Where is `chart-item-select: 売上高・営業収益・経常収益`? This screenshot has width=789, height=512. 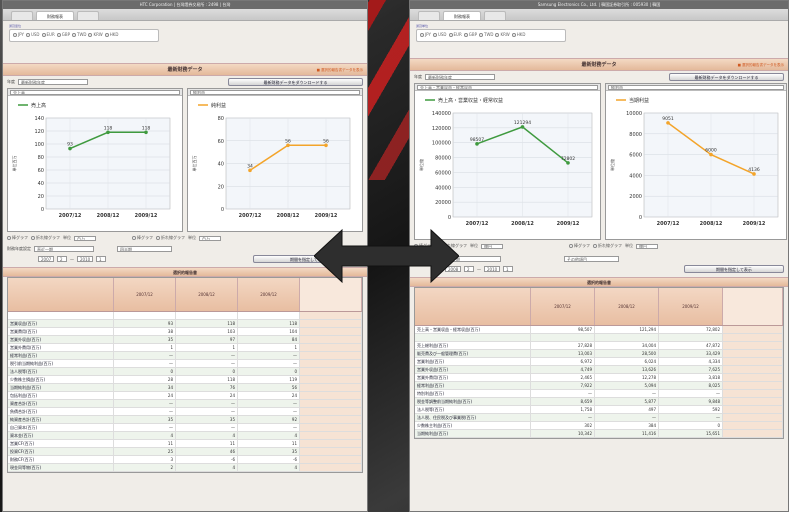 chart-item-select: 売上高・営業収益・経常収益 is located at coordinates (507, 87).